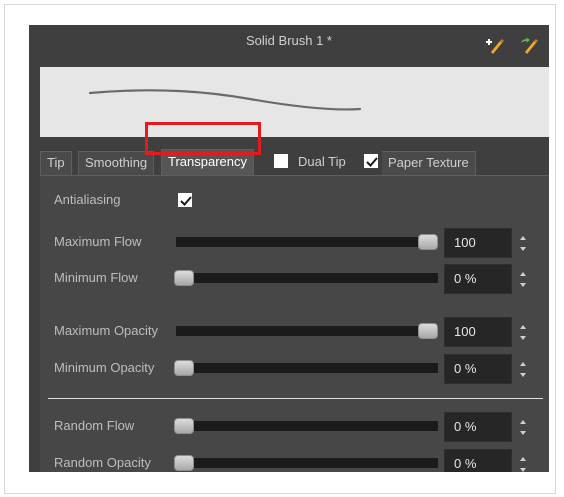  I want to click on minimum-flow-label: Minimum Flow, so click(96, 277).